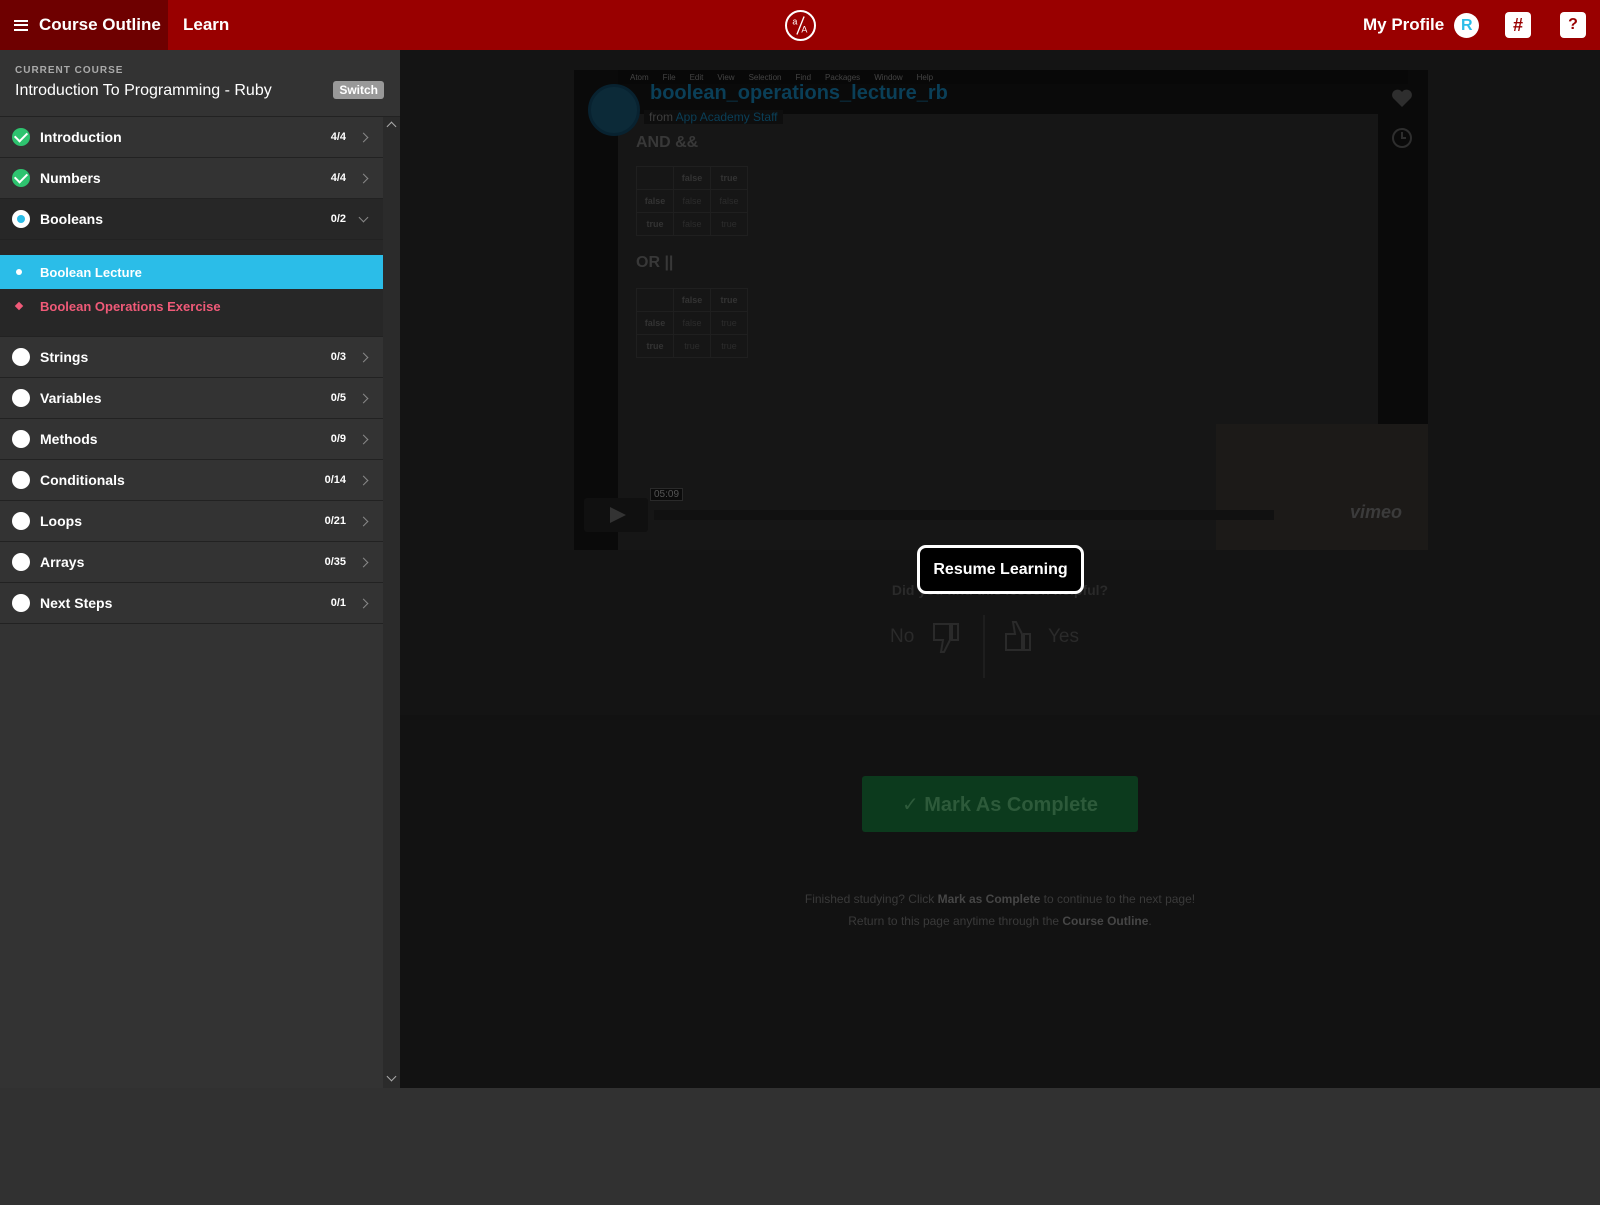  Describe the element at coordinates (19, 306) in the screenshot. I see `exercise-diamond-icon` at that location.